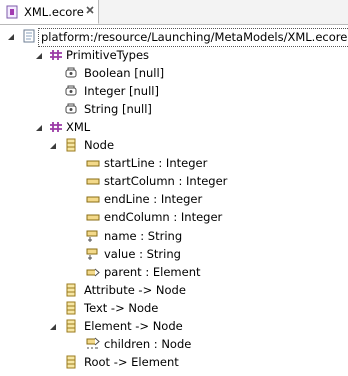 This screenshot has height=376, width=348. I want to click on class-label: Text -> Node, so click(121, 308).